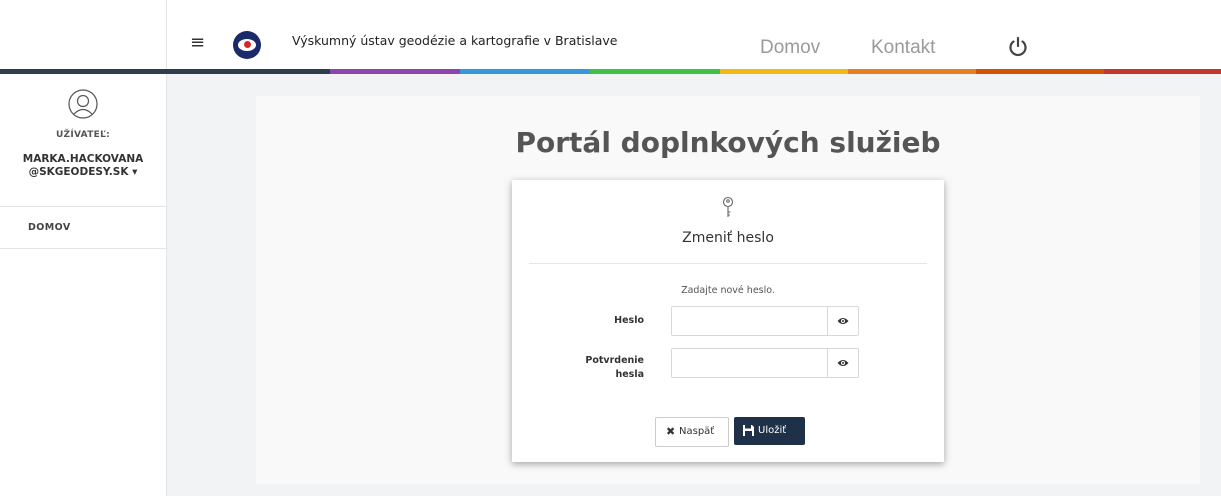  I want to click on user-menu-toggle: MARKA.HACKOVANA @SKGEODESY.SK ▾, so click(83, 166).